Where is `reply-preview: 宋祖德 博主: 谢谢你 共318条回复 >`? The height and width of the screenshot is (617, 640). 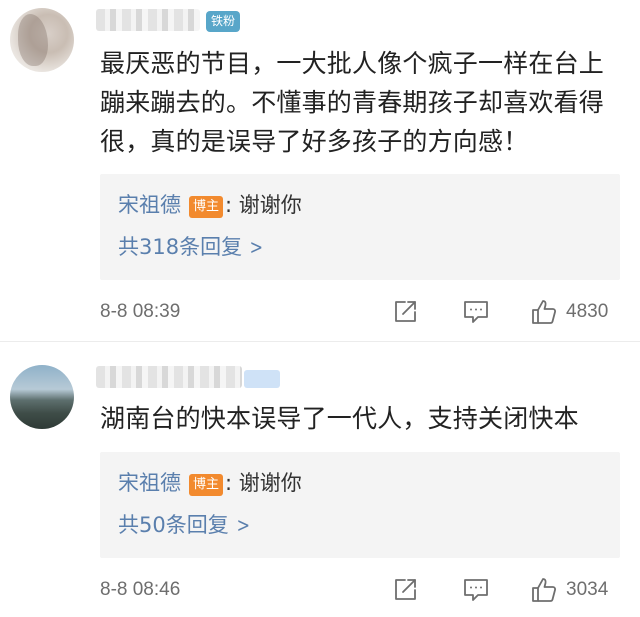 reply-preview: 宋祖德 博主: 谢谢你 共318条回复 > is located at coordinates (360, 227).